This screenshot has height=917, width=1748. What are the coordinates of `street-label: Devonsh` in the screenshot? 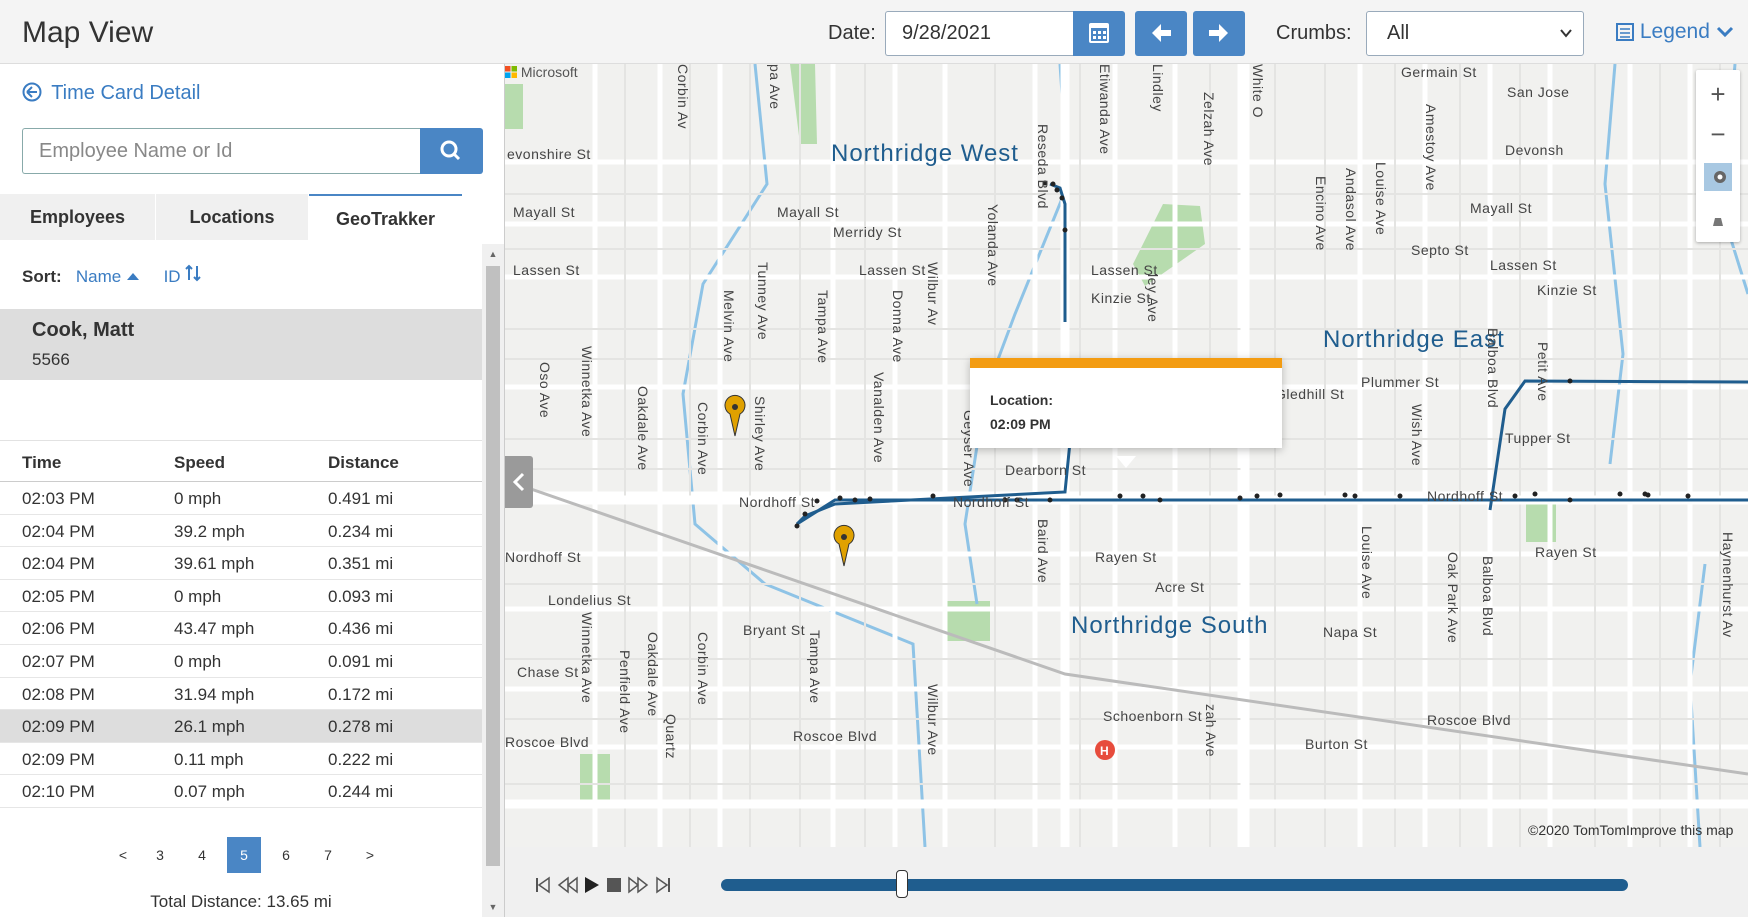 It's located at (1534, 150).